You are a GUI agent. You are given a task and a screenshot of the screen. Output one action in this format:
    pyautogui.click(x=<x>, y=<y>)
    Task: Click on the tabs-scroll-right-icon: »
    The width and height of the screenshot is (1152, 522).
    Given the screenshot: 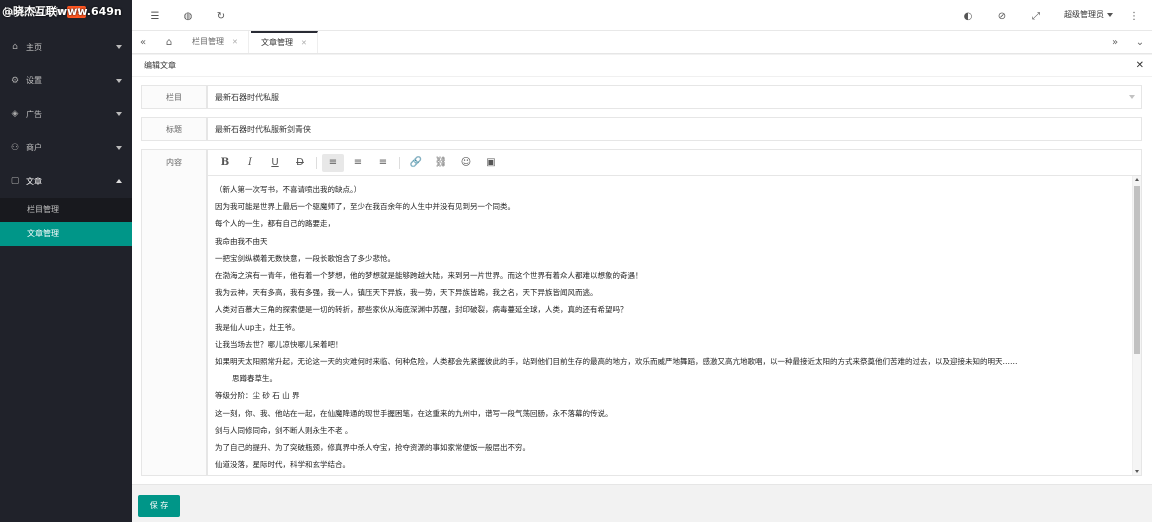 What is the action you would take?
    pyautogui.click(x=1115, y=42)
    